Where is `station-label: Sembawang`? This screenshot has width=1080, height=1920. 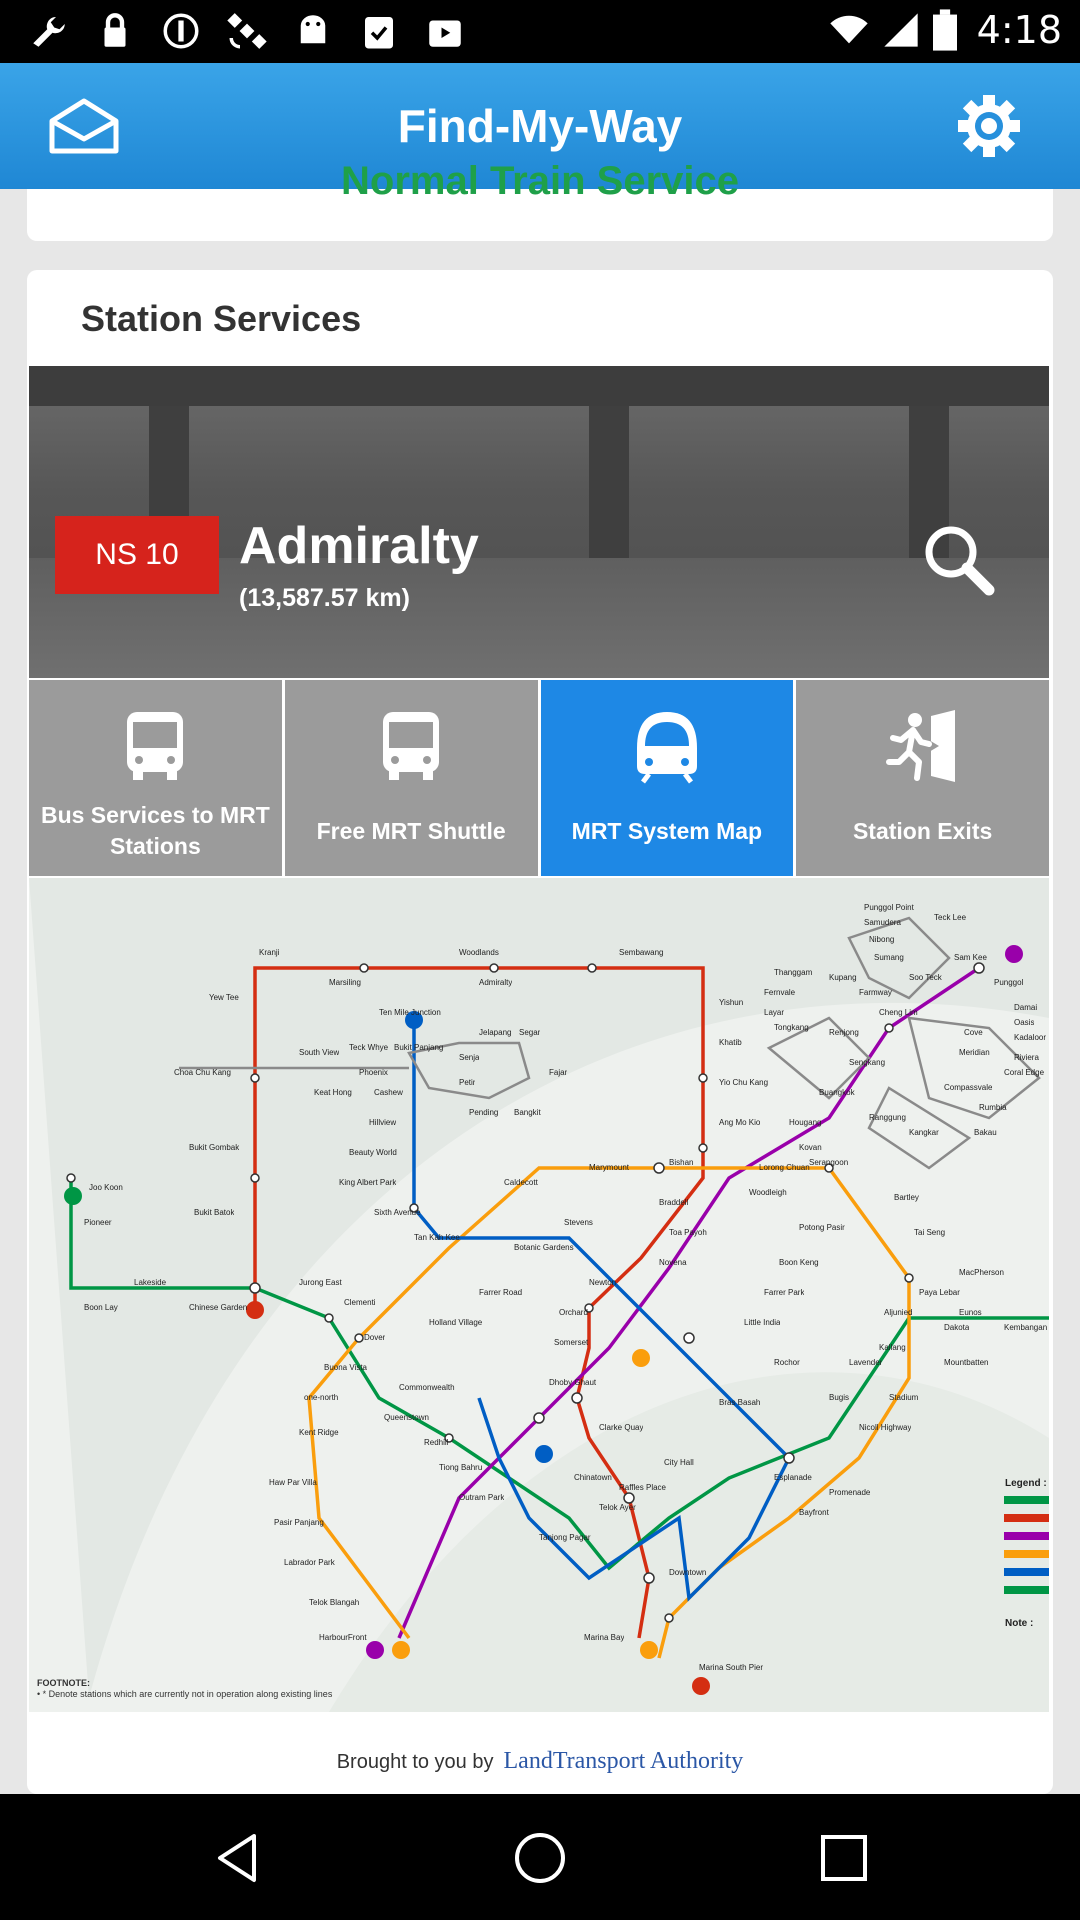 station-label: Sembawang is located at coordinates (641, 952).